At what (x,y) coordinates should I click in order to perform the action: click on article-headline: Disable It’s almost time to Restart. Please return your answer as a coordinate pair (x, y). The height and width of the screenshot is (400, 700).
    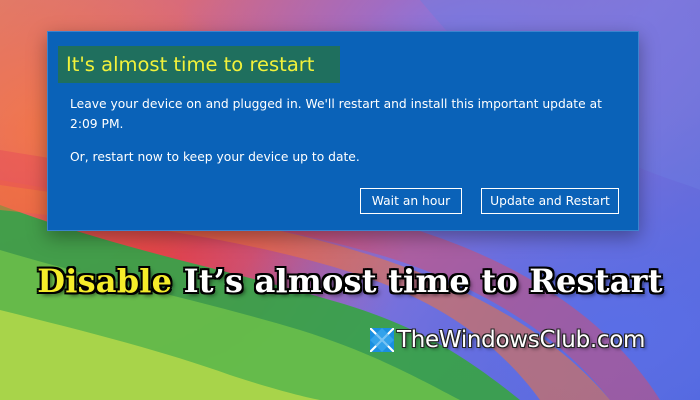
    Looking at the image, I should click on (350, 281).